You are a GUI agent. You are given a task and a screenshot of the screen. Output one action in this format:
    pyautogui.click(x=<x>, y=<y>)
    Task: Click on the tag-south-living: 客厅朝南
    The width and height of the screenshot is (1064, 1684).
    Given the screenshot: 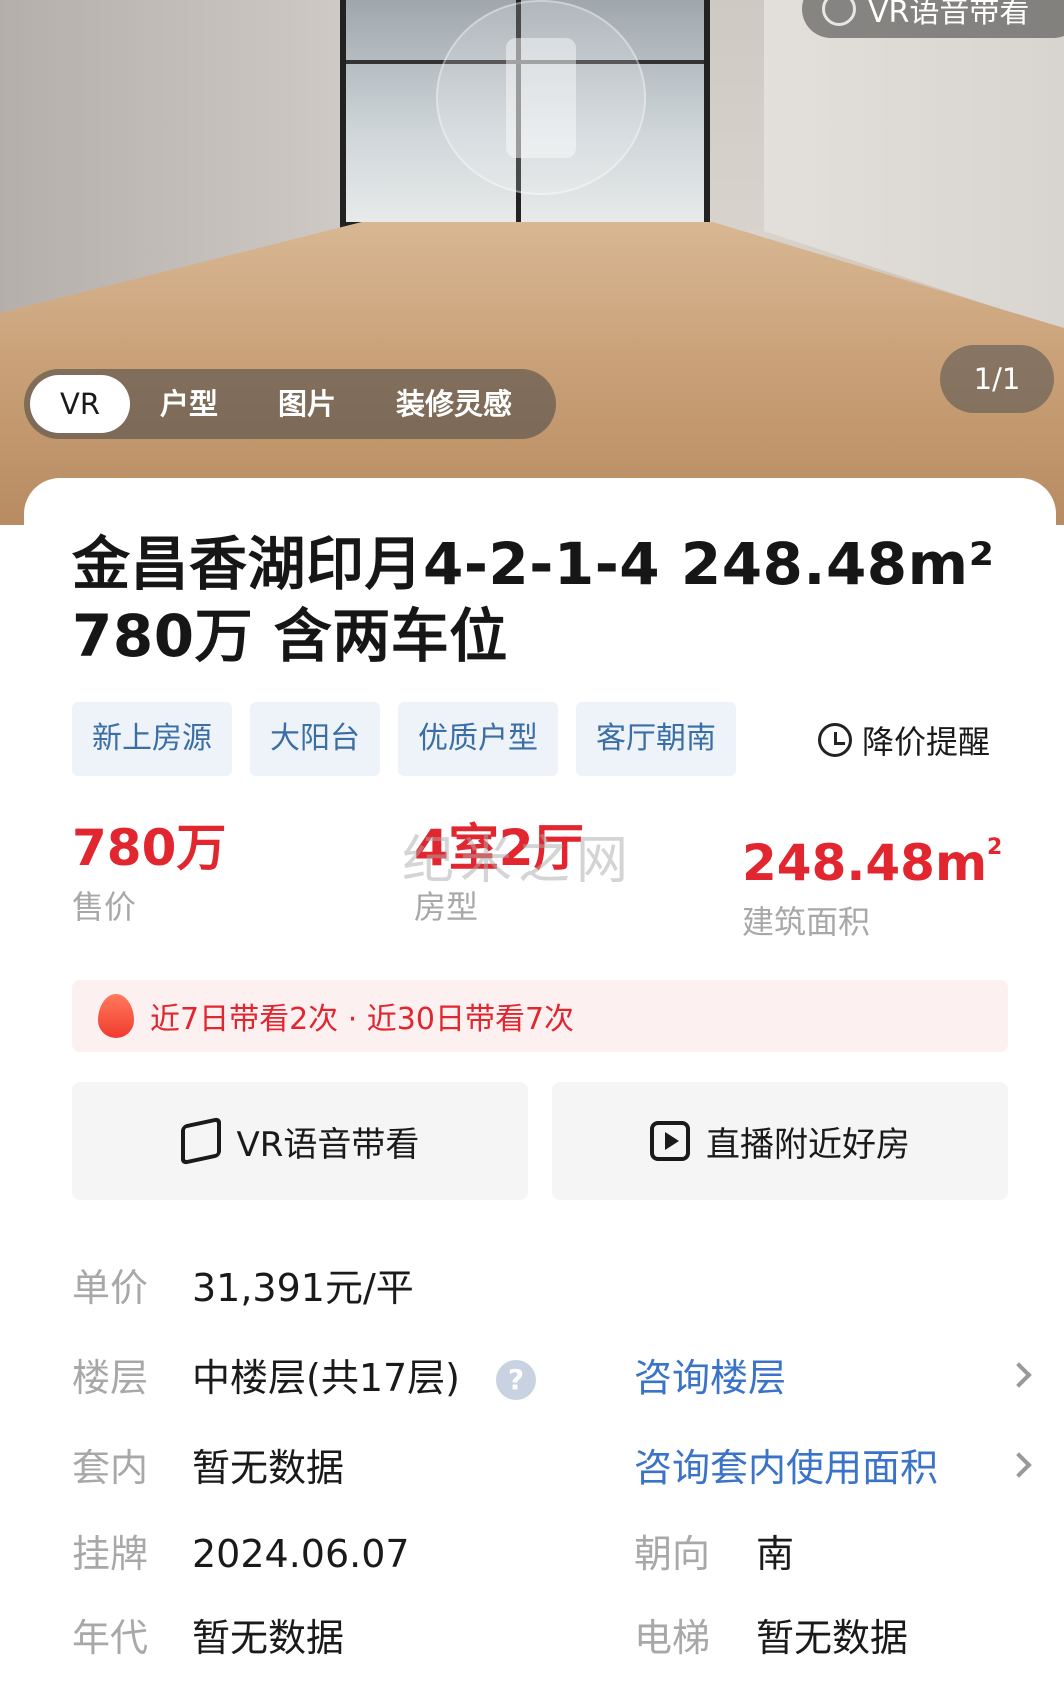 What is the action you would take?
    pyautogui.click(x=656, y=739)
    